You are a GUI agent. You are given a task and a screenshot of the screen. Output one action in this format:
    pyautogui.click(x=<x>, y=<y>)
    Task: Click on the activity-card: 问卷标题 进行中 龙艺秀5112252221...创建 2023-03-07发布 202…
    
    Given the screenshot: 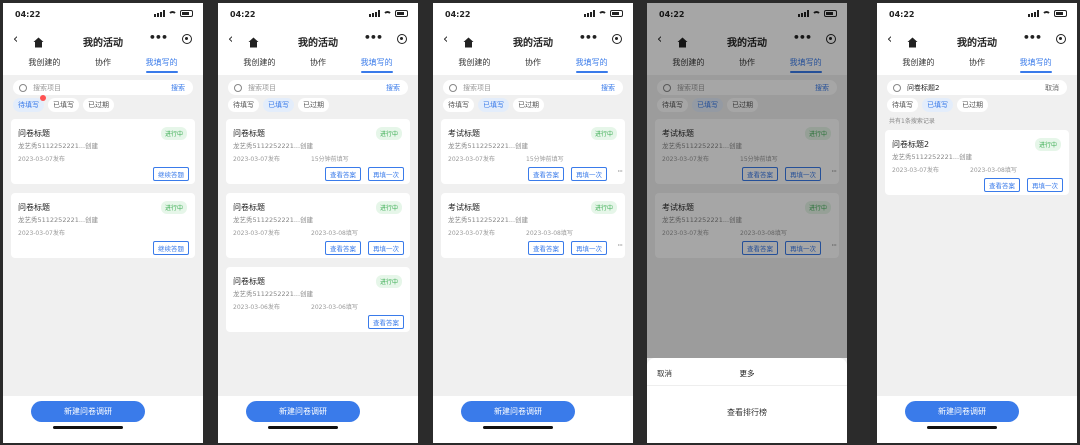 What is the action you would take?
    pyautogui.click(x=318, y=225)
    